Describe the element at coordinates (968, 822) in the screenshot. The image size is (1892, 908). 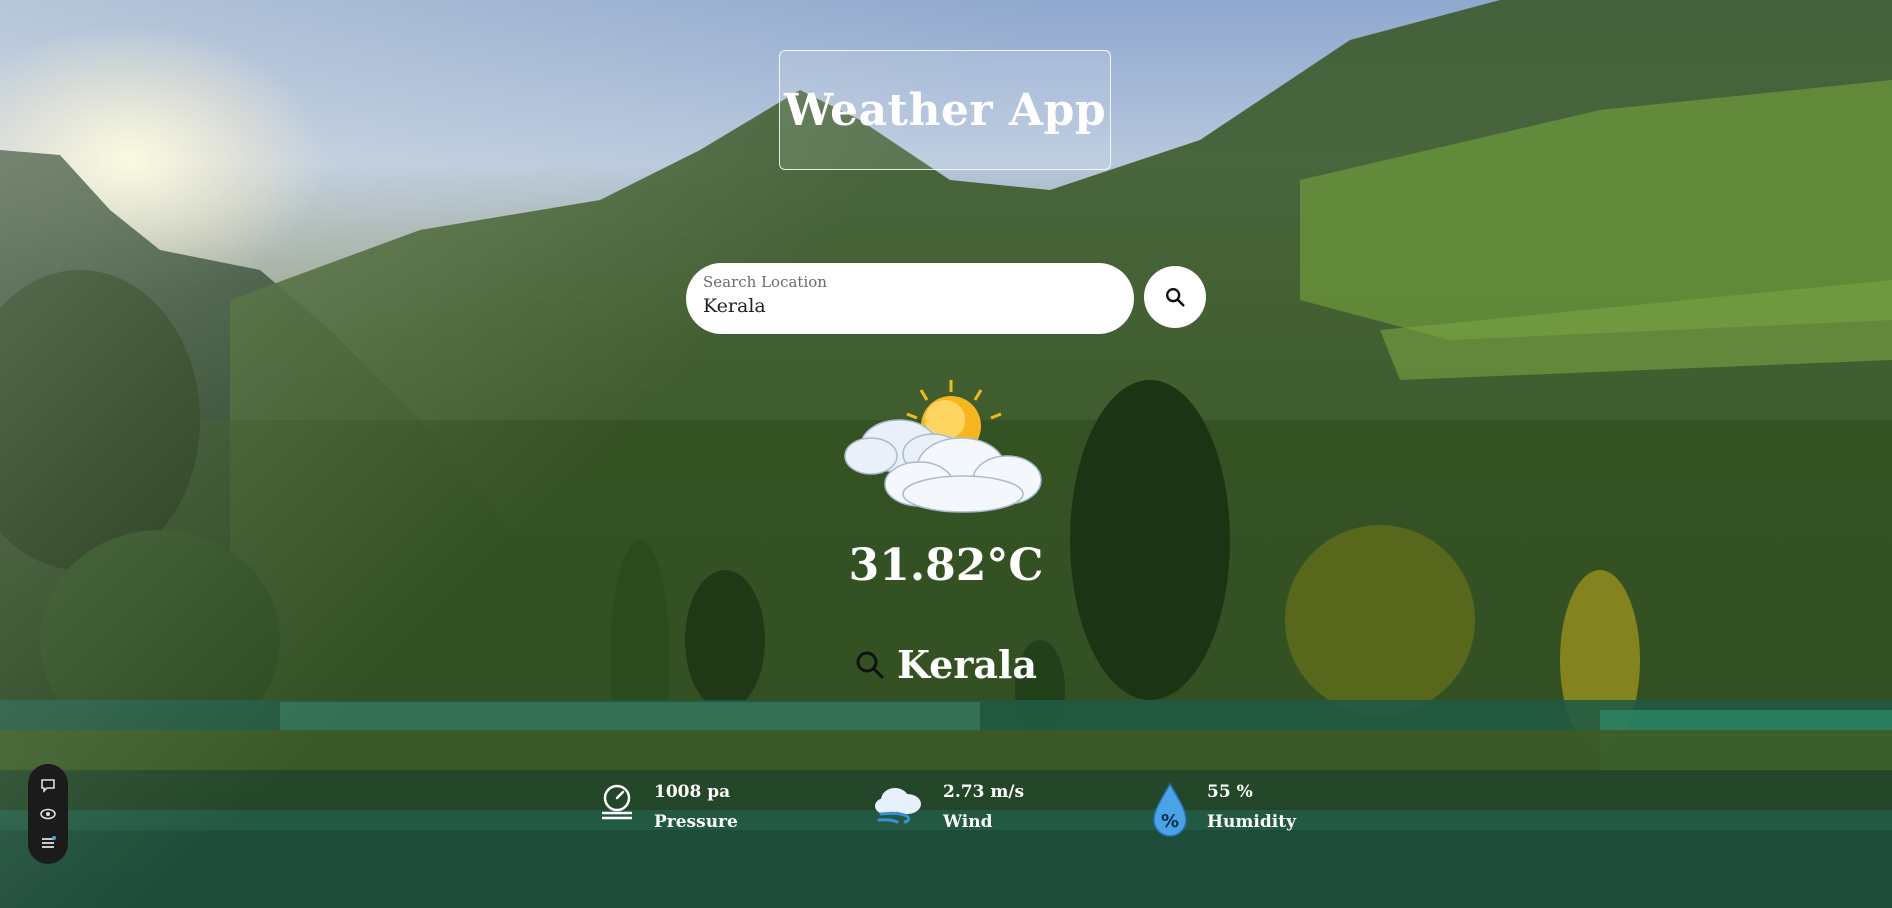
I see `wind-label: Wind` at that location.